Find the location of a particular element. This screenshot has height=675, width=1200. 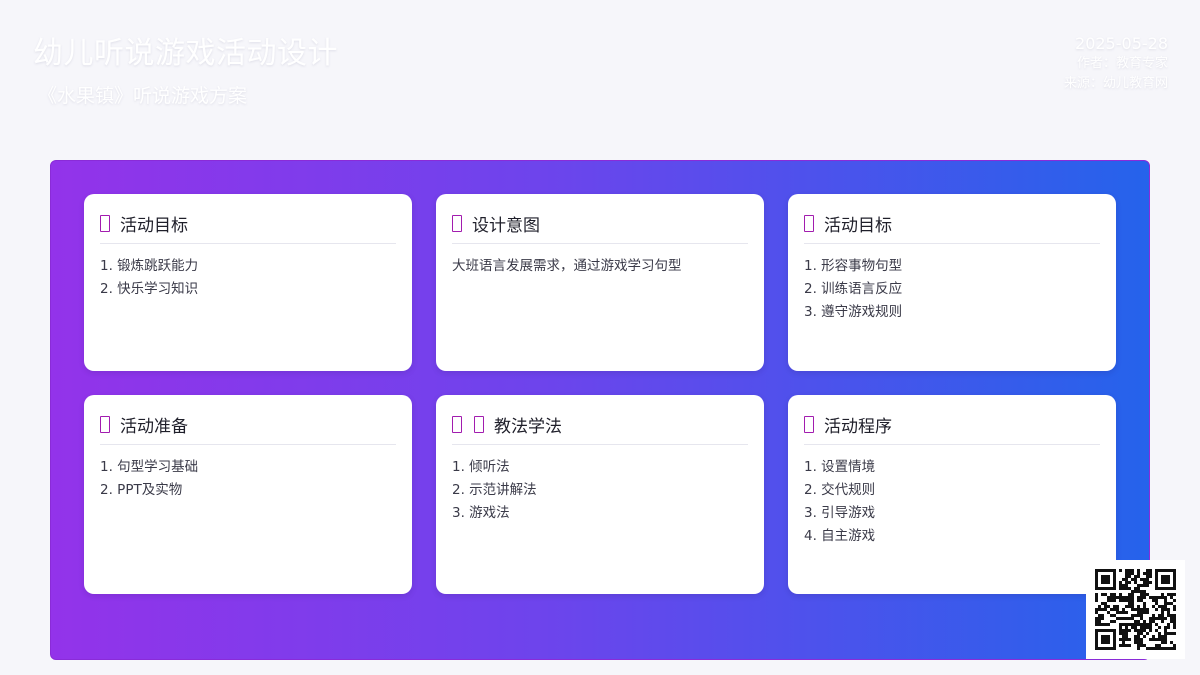

card-goals-1: 活动目标 1. 锻炼跳跃能力 2. 快乐学习知识 is located at coordinates (248, 282).